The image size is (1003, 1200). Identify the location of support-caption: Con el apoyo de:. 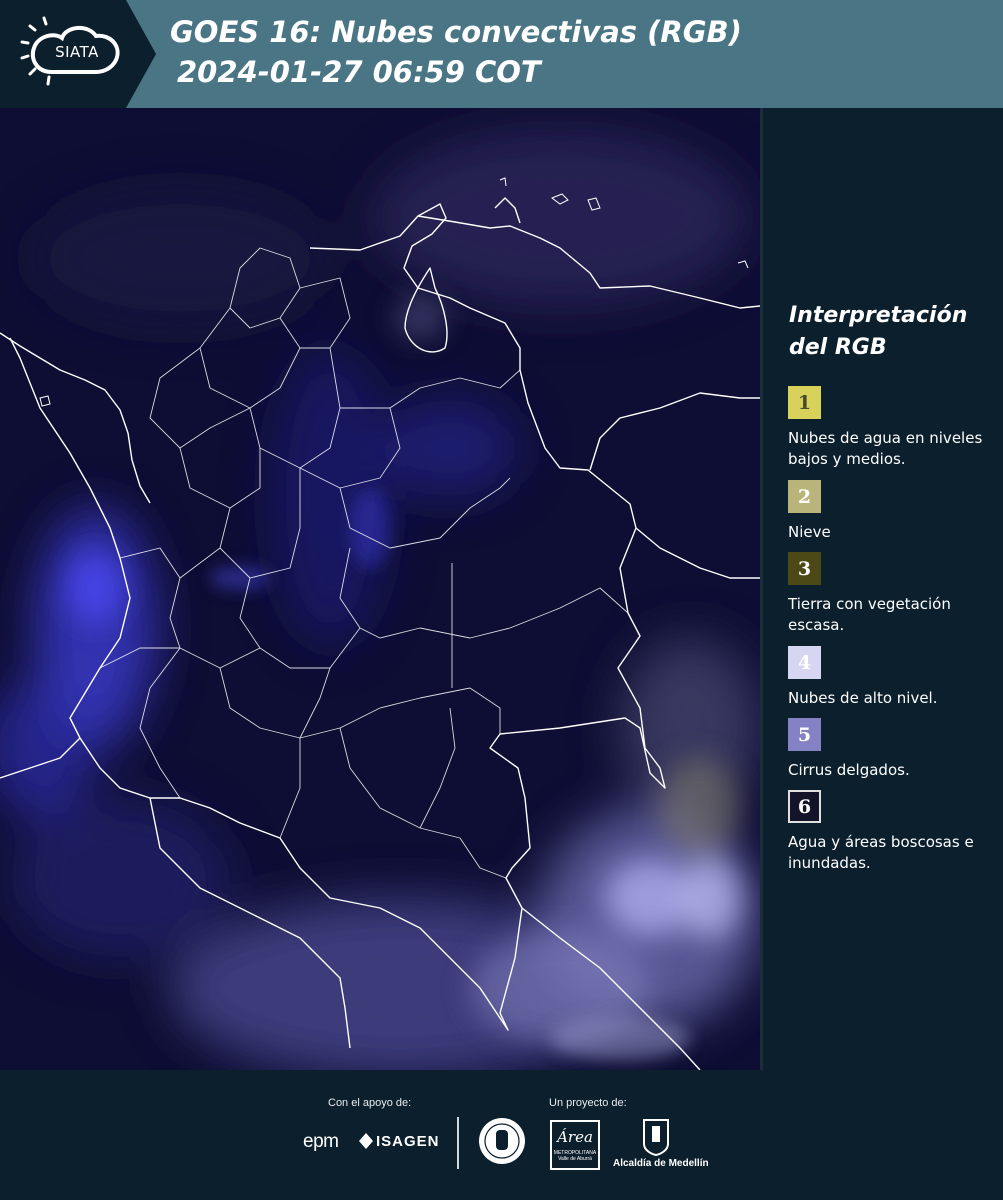
(370, 1103).